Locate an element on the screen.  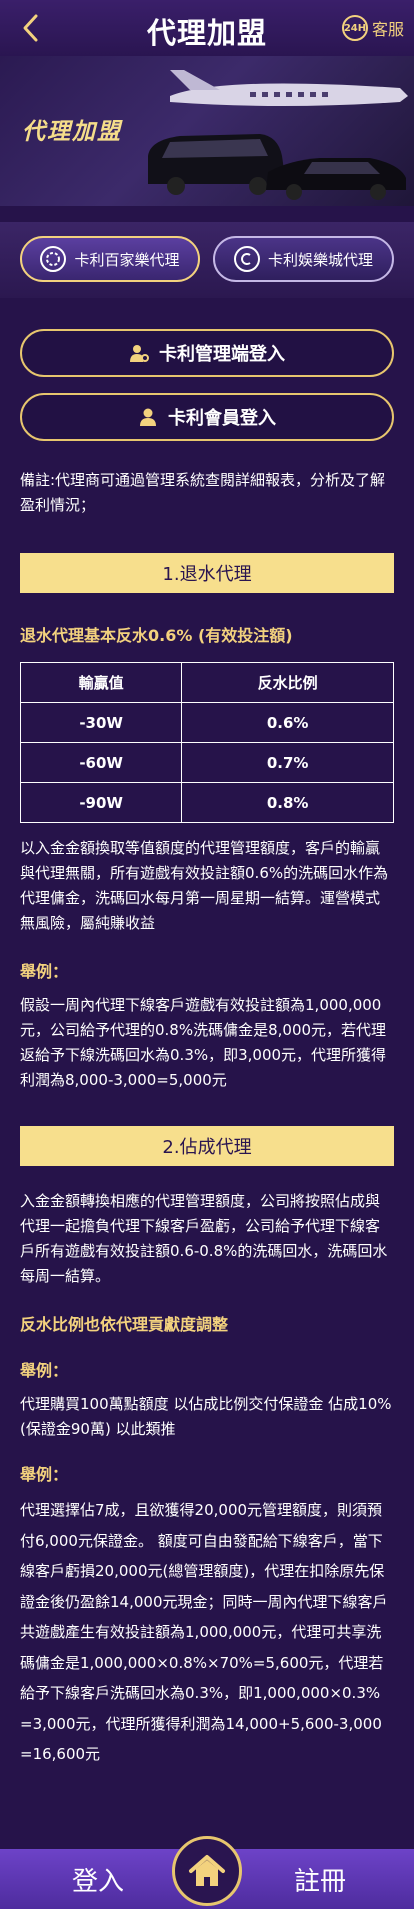
user-icon is located at coordinates (148, 417).